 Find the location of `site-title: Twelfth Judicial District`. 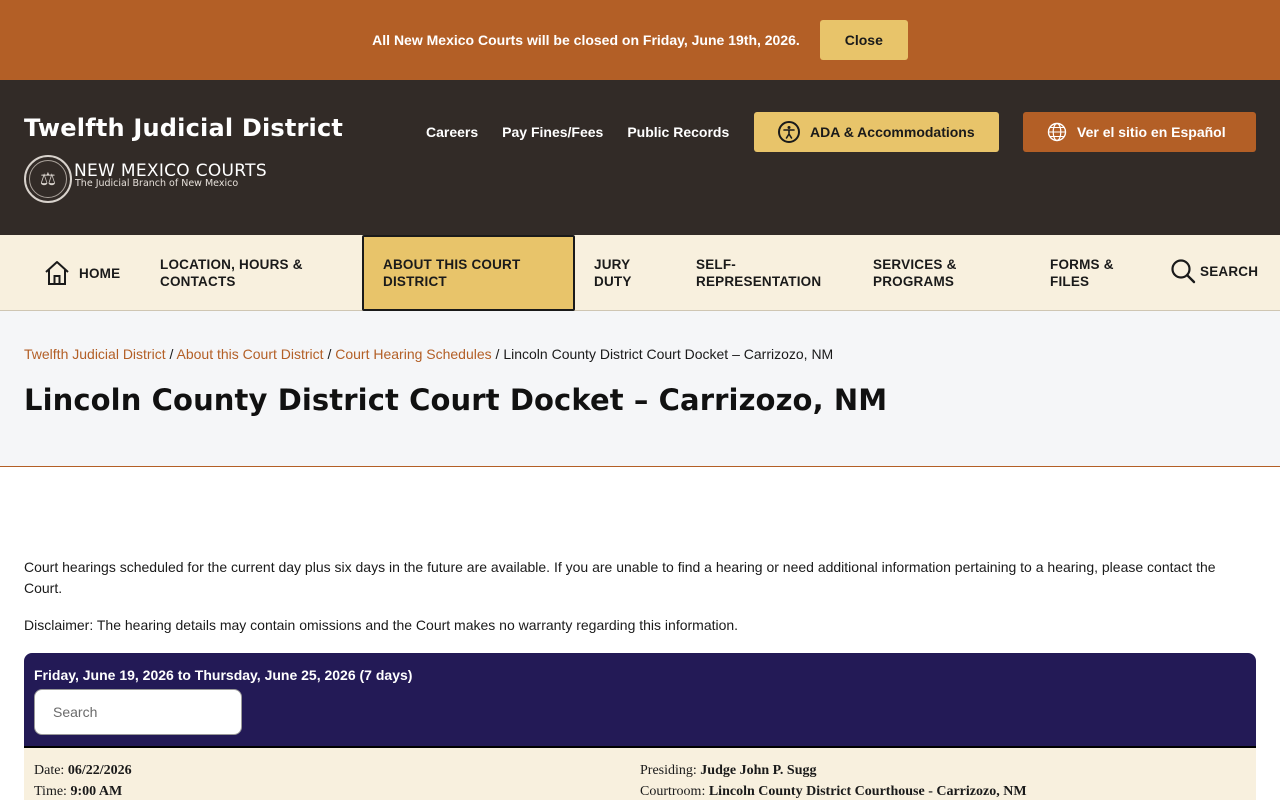

site-title: Twelfth Judicial District is located at coordinates (183, 128).